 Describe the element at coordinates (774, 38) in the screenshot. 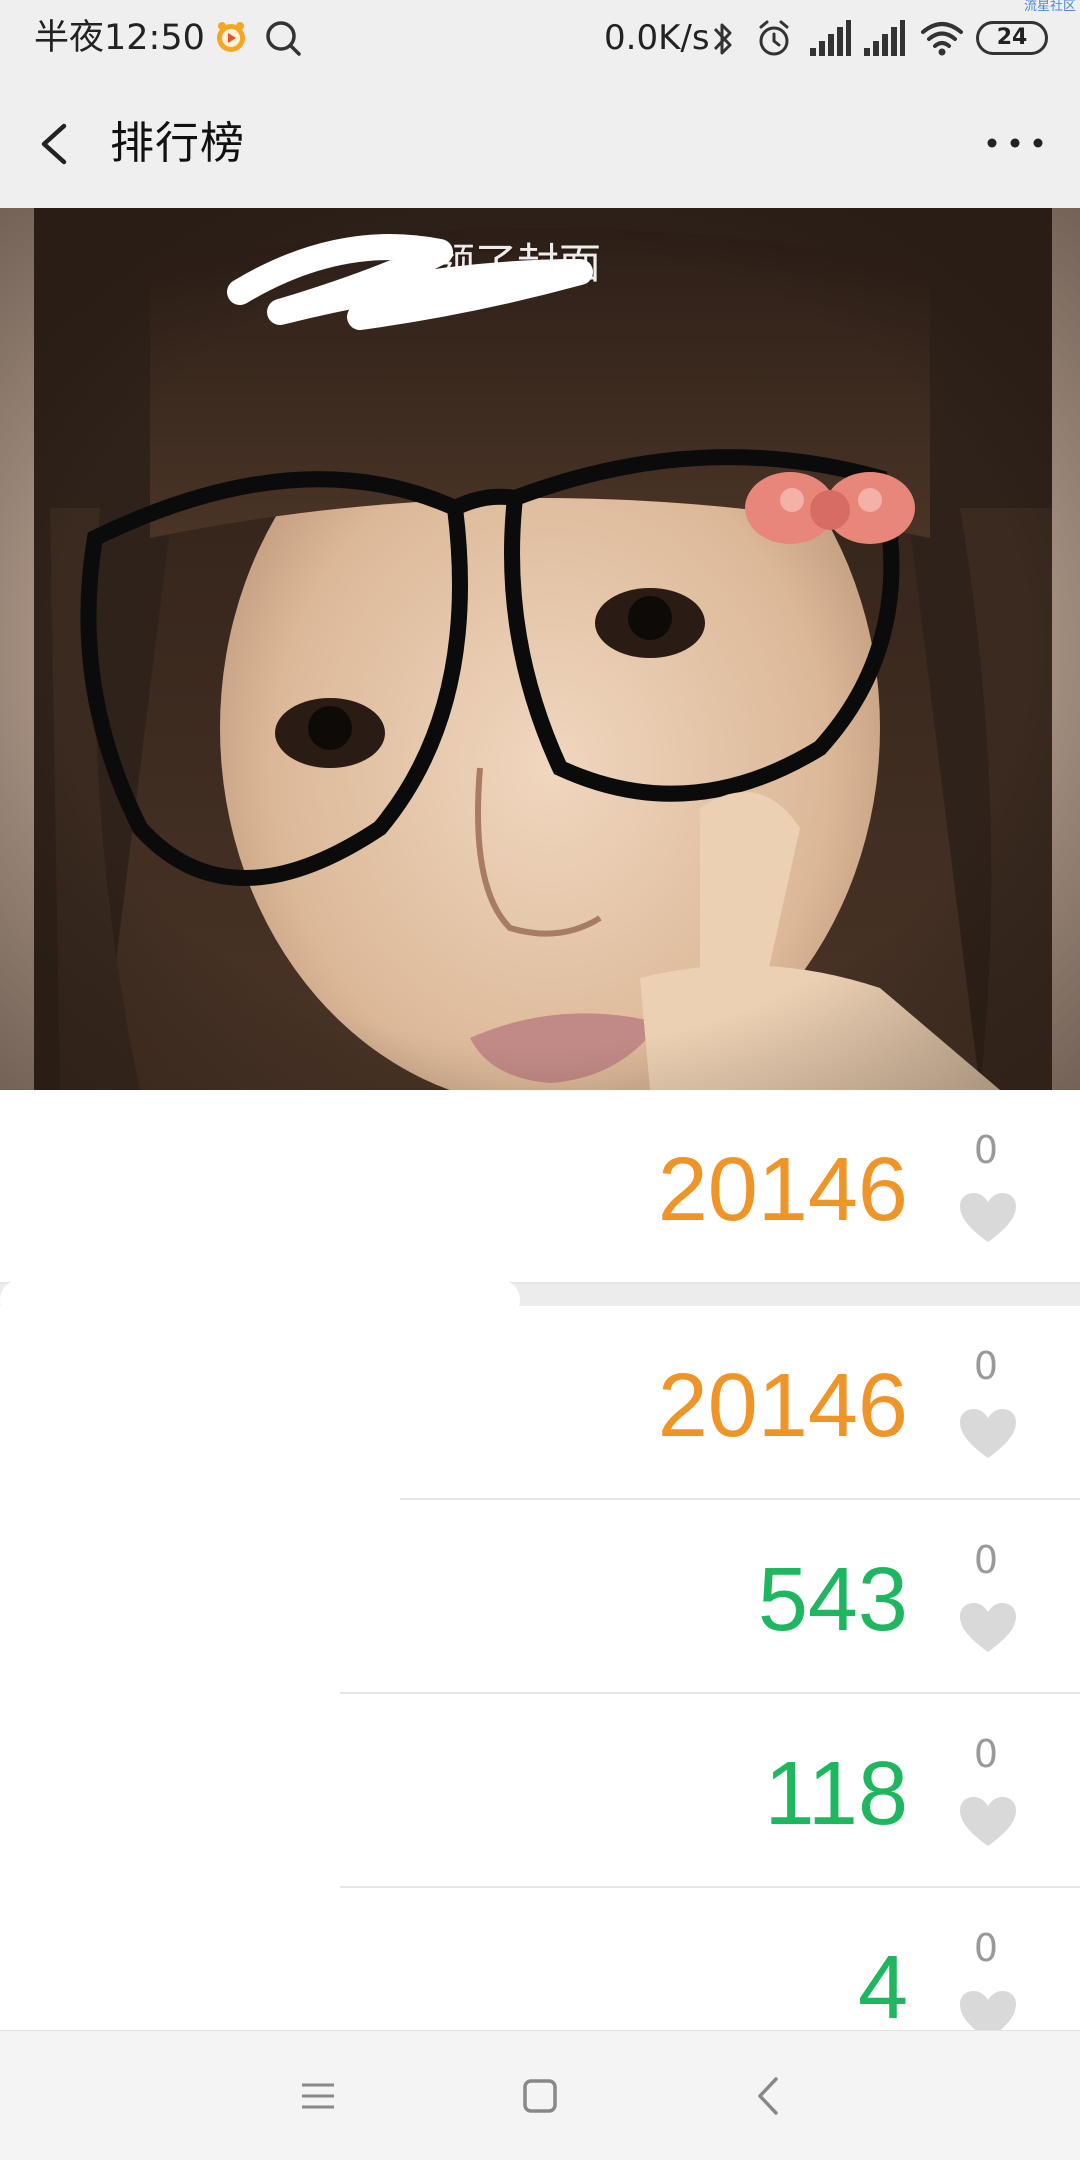

I see `alarm-icon` at that location.